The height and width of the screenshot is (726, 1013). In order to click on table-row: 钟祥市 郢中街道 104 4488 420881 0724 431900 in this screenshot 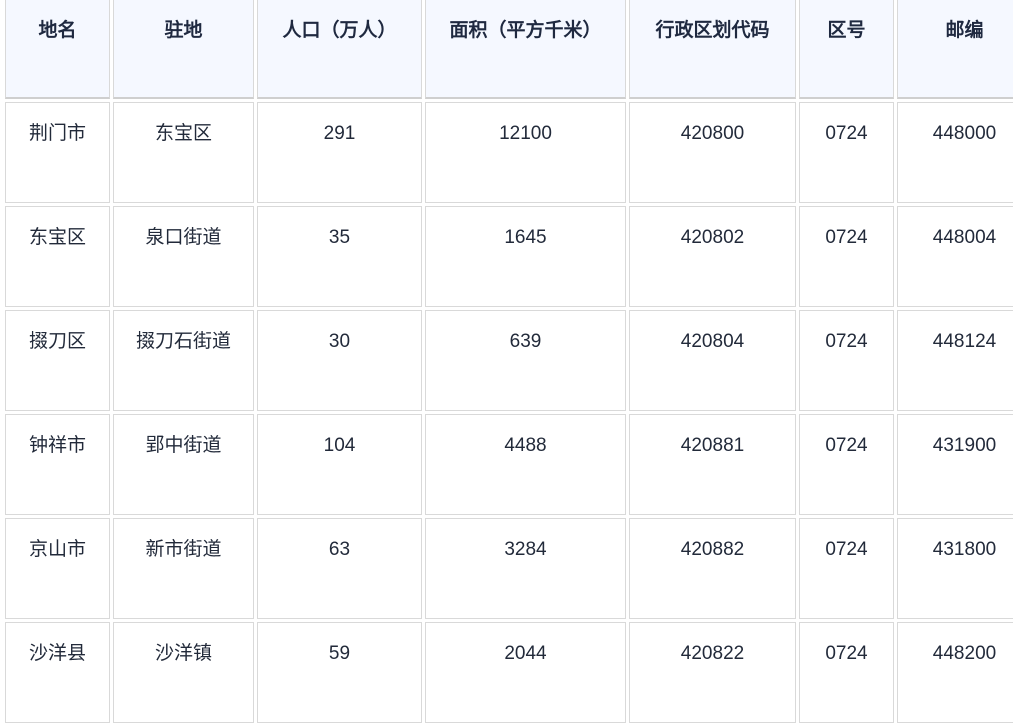, I will do `click(509, 464)`.